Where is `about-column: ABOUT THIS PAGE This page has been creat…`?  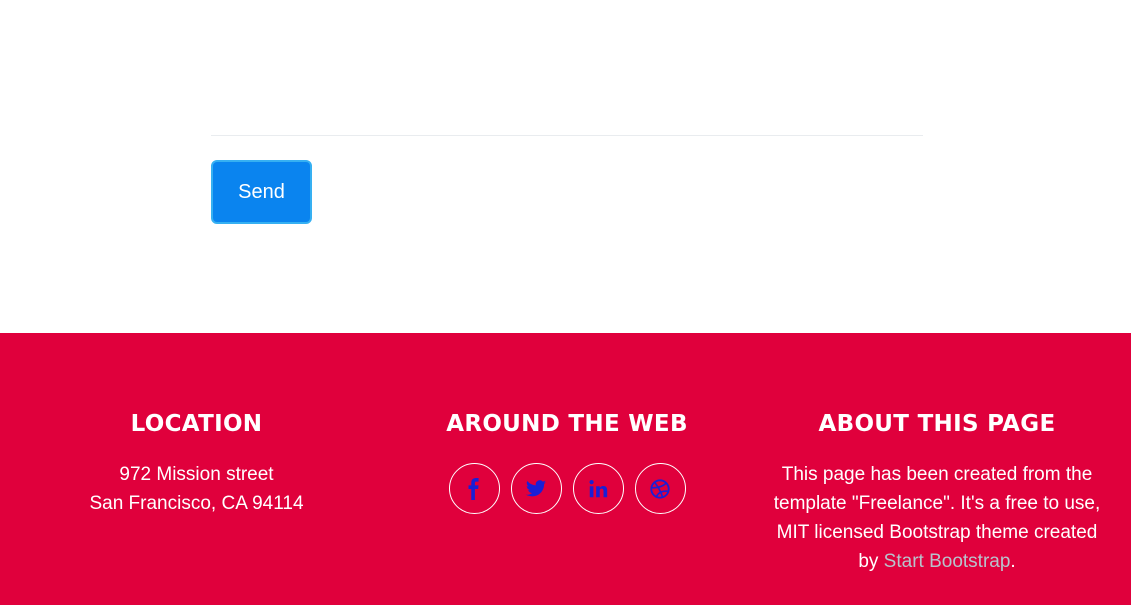
about-column: ABOUT THIS PAGE This page has been creat… is located at coordinates (937, 492).